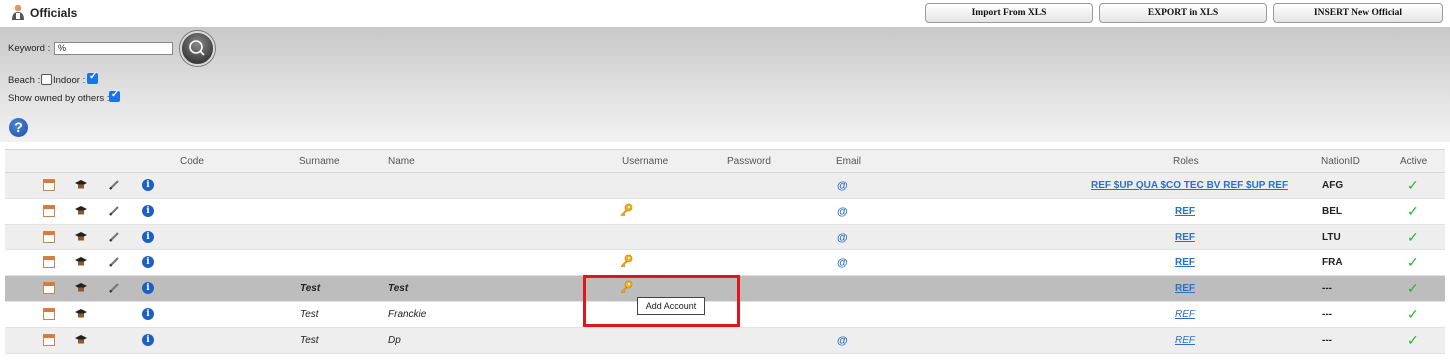 This screenshot has height=360, width=1450. I want to click on keyword-label: Keyword :, so click(29, 48).